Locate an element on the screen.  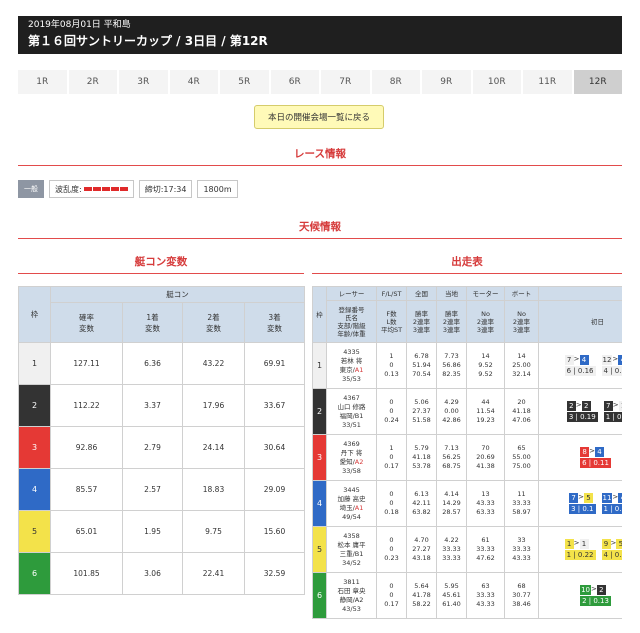
value-cell: 32.59 is located at coordinates (274, 573).